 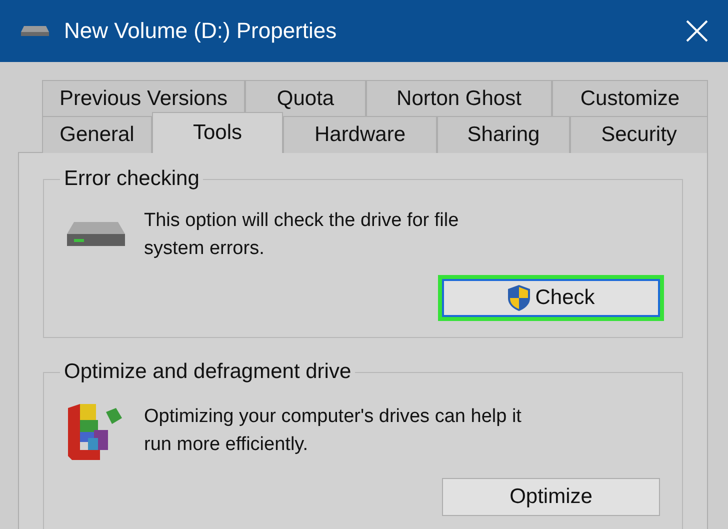 What do you see at coordinates (131, 179) in the screenshot?
I see `group-title: Error checking` at bounding box center [131, 179].